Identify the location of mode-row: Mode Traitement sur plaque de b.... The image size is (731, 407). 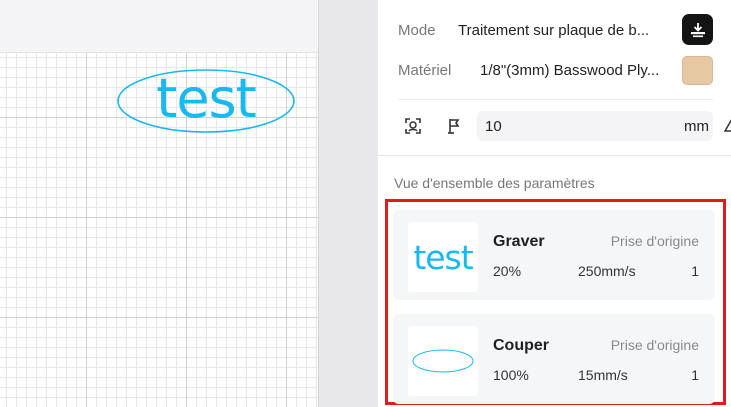
(523, 30).